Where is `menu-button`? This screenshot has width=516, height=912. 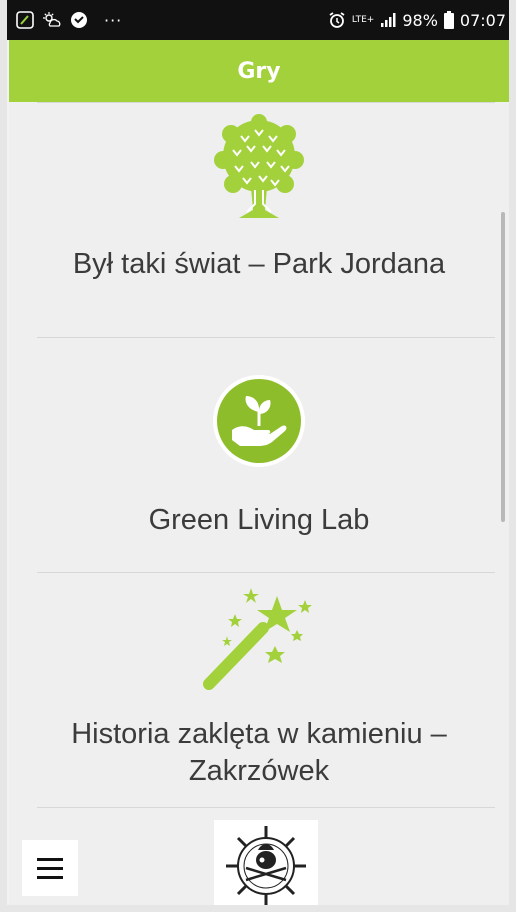 menu-button is located at coordinates (50, 868).